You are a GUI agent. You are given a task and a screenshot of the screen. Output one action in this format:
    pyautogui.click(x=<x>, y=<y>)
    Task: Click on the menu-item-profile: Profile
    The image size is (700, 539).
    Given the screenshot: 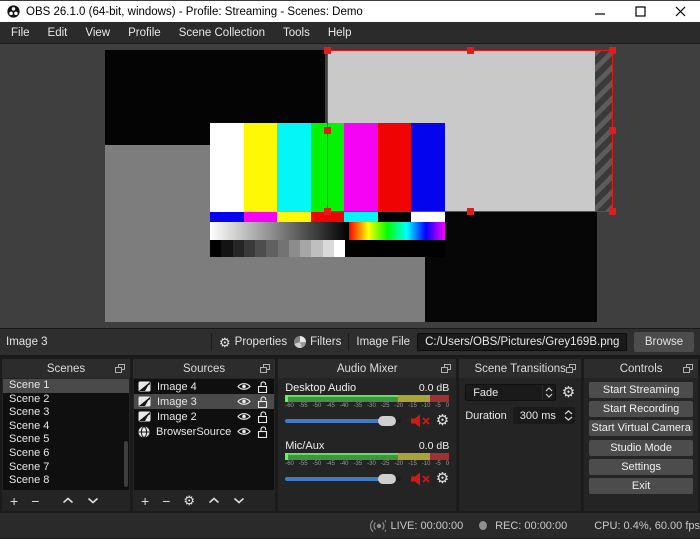 What is the action you would take?
    pyautogui.click(x=144, y=33)
    